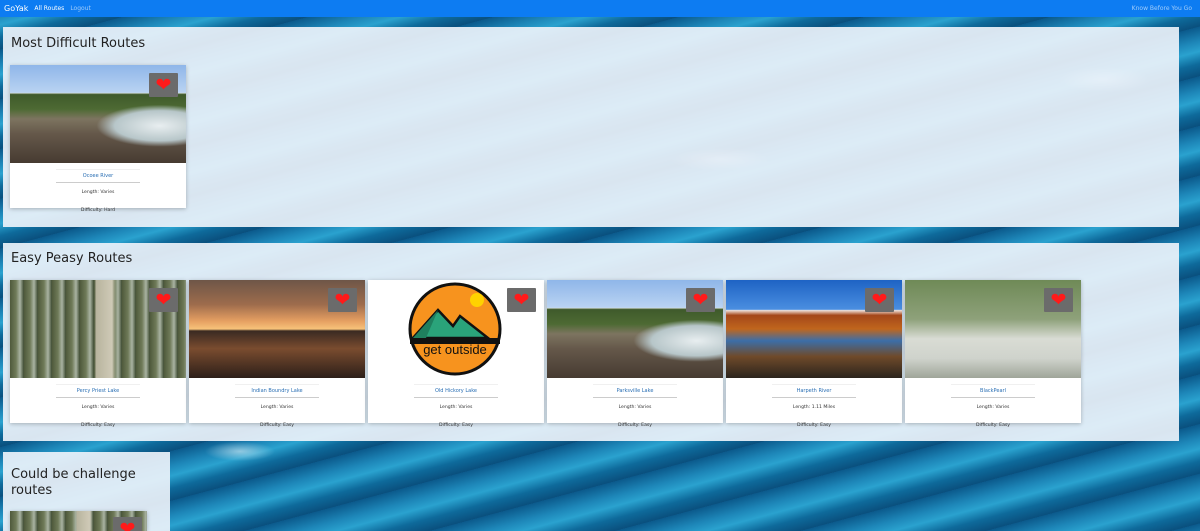 This screenshot has height=531, width=1200. I want to click on nav-logout: Logout, so click(80, 8).